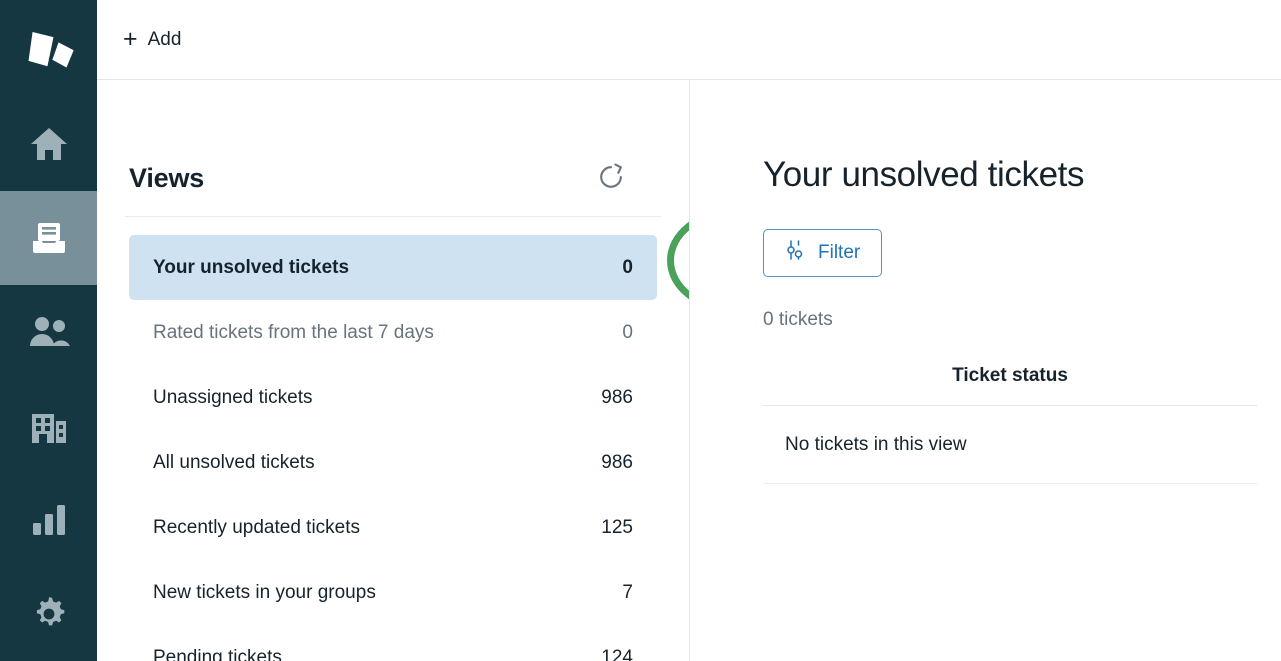  I want to click on organizations-icon, so click(49, 426).